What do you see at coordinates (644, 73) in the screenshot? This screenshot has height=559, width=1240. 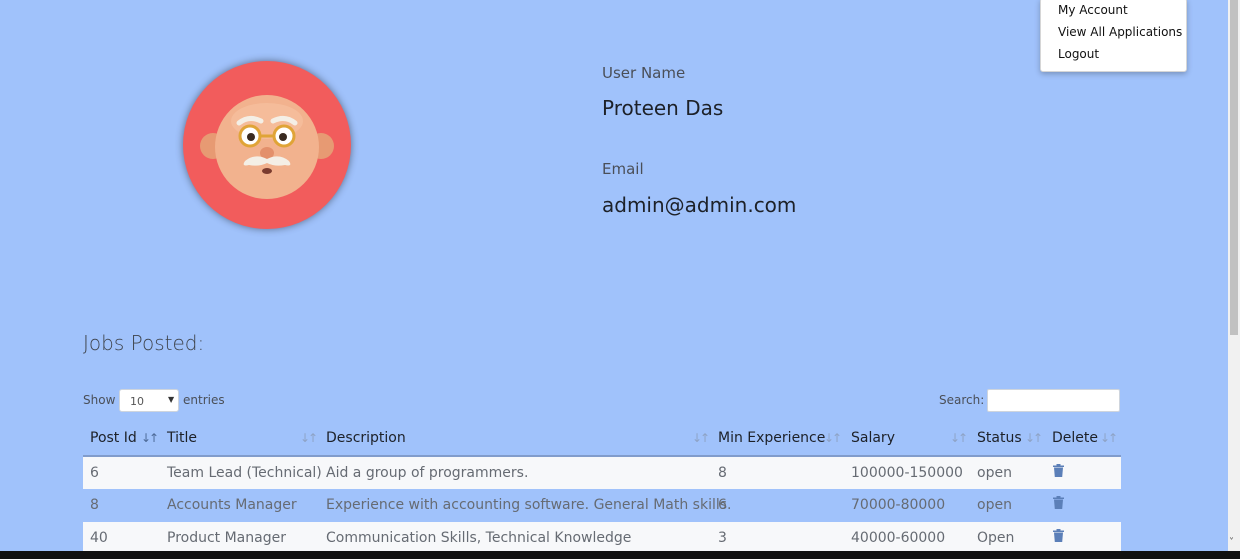 I see `username-label: User Name` at bounding box center [644, 73].